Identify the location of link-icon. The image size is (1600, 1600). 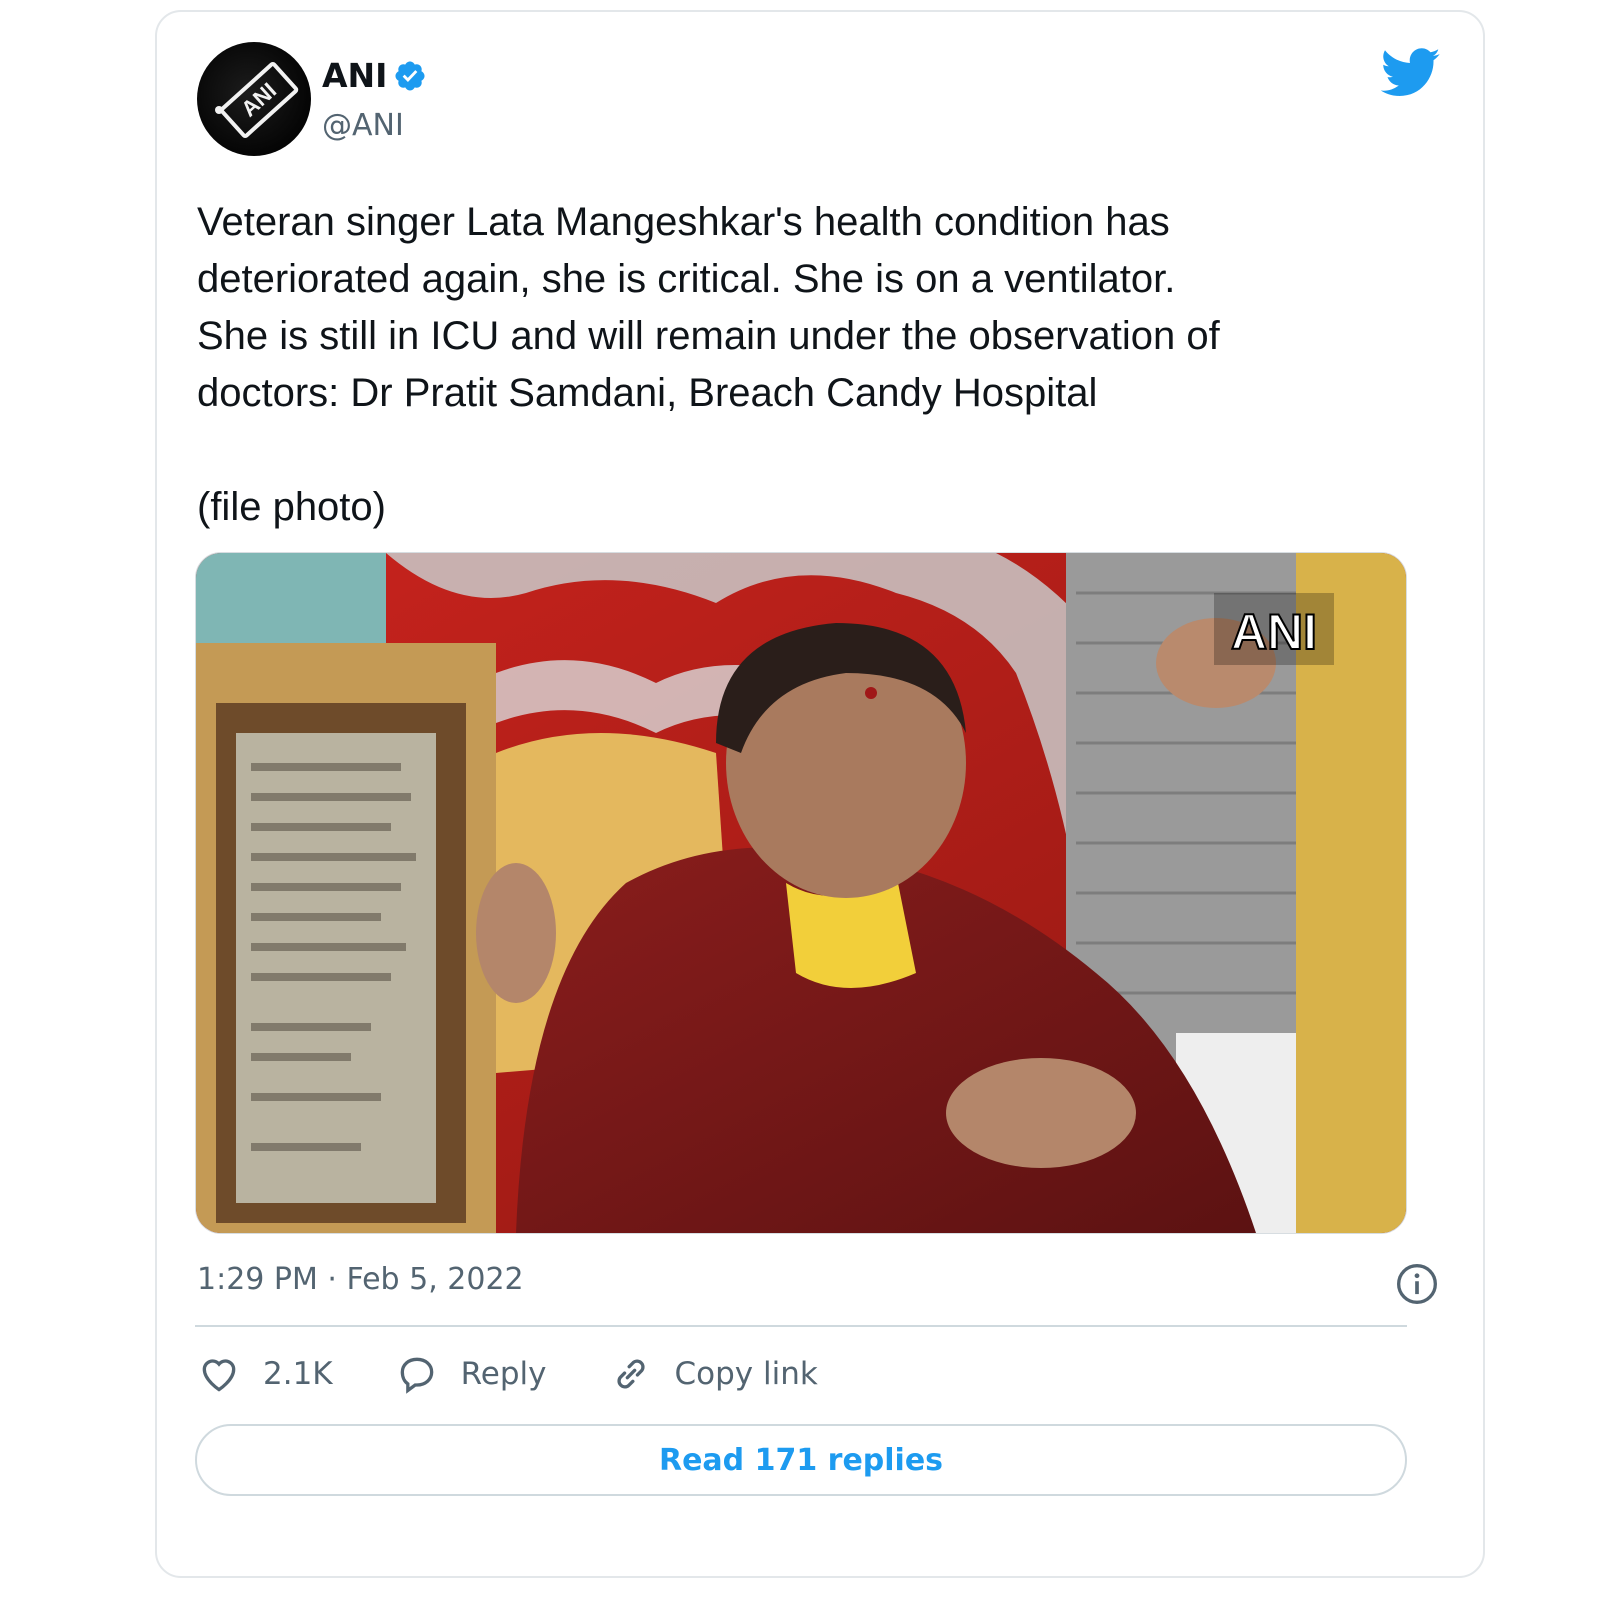
(630, 1374).